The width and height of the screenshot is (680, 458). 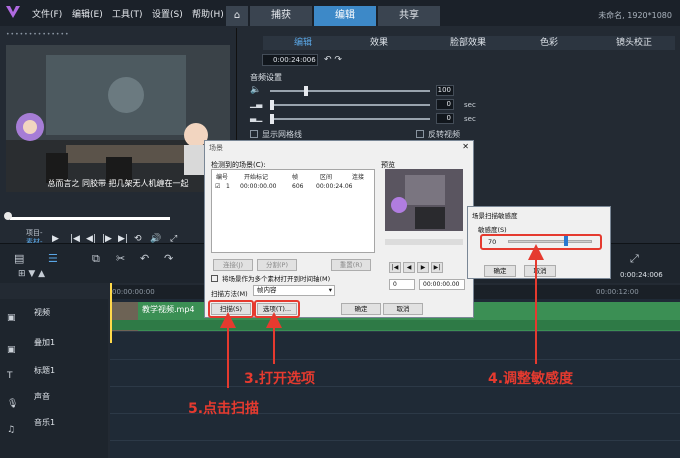 I want to click on annotation-step5: 5.点击扫描, so click(x=224, y=409).